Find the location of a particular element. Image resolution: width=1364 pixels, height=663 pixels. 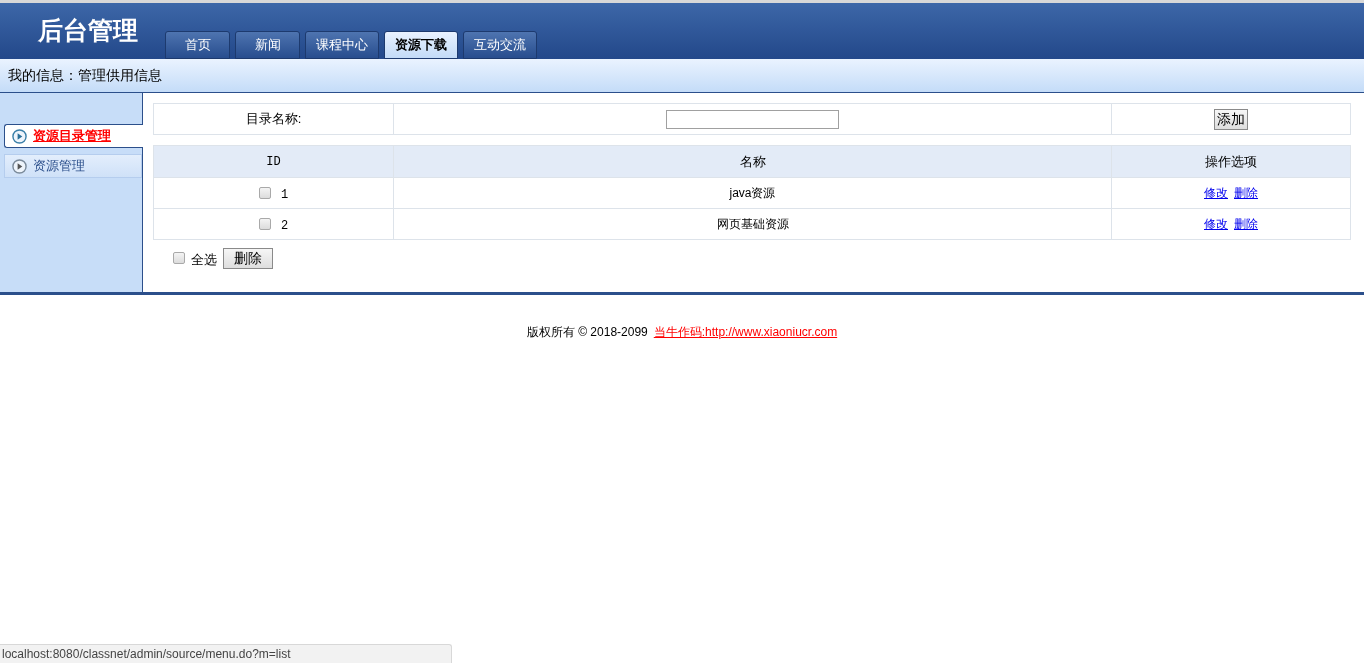

sidebar-item: 资源管理 is located at coordinates (73, 166).